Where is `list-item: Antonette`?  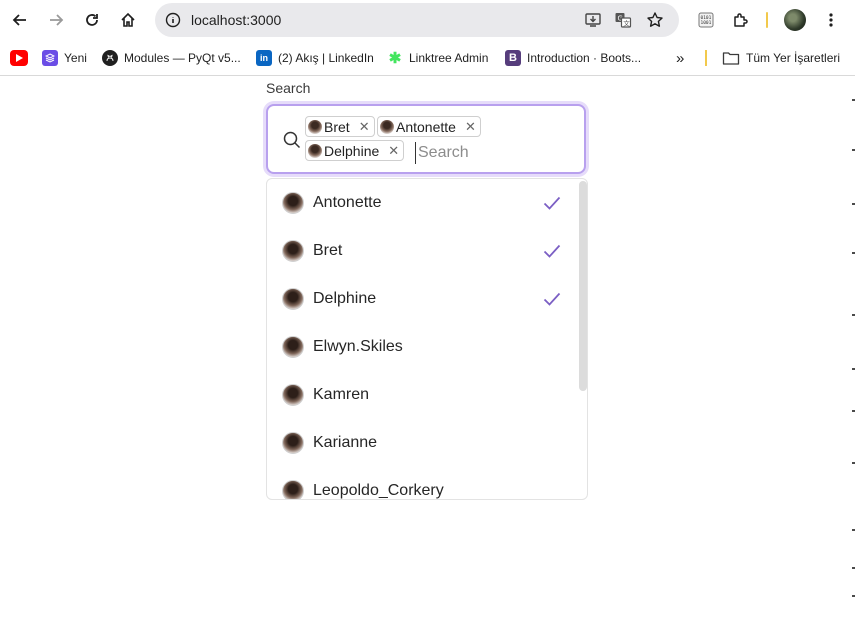 list-item: Antonette is located at coordinates (422, 203).